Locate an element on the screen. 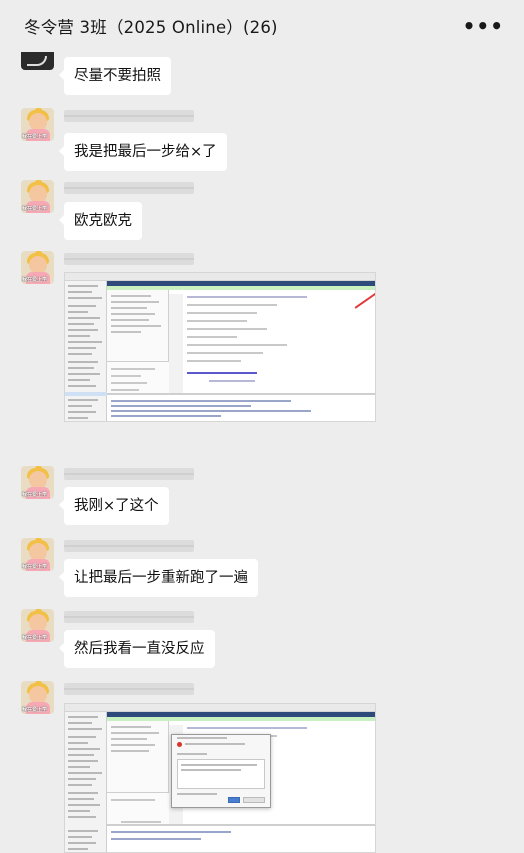  error-dialog is located at coordinates (221, 771).